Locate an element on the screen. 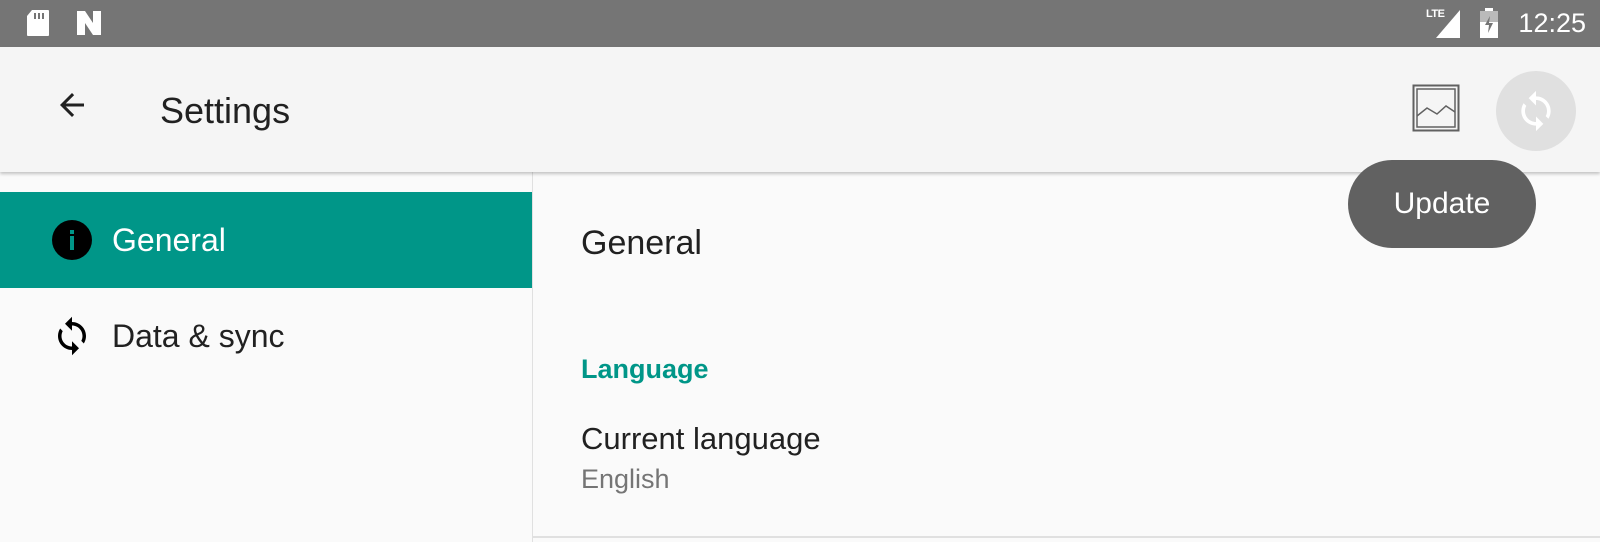  info-icon is located at coordinates (72, 240).